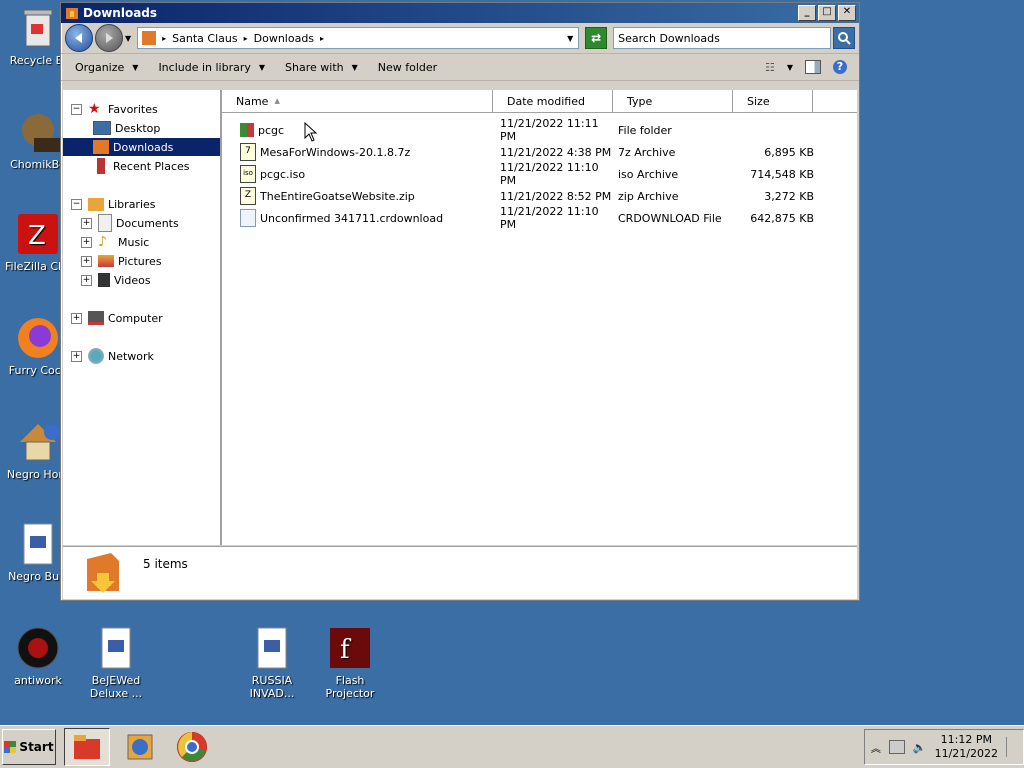 Image resolution: width=1024 pixels, height=768 pixels. Describe the element at coordinates (204, 67) in the screenshot. I see `include-label: Include in library` at that location.